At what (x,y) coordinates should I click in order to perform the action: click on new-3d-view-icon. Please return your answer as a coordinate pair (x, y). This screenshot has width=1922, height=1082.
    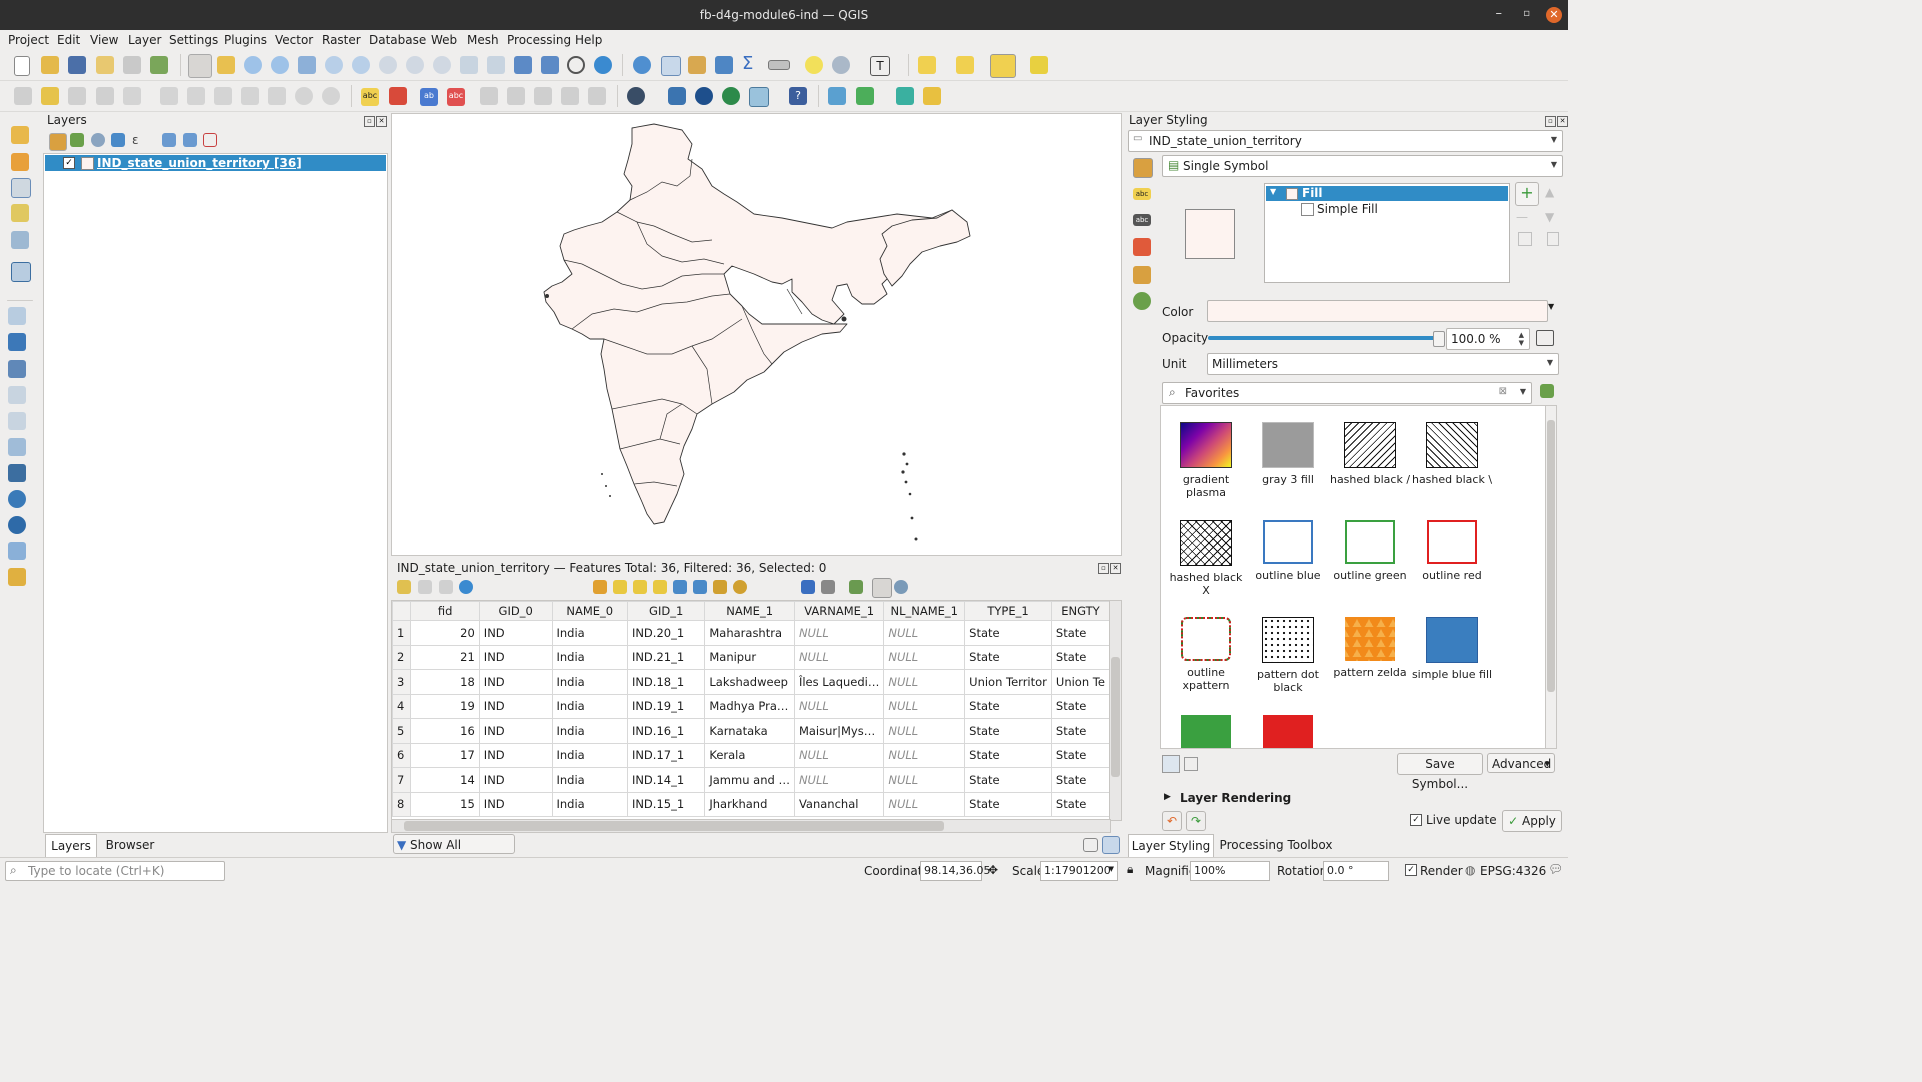
    Looking at the image, I should click on (496, 65).